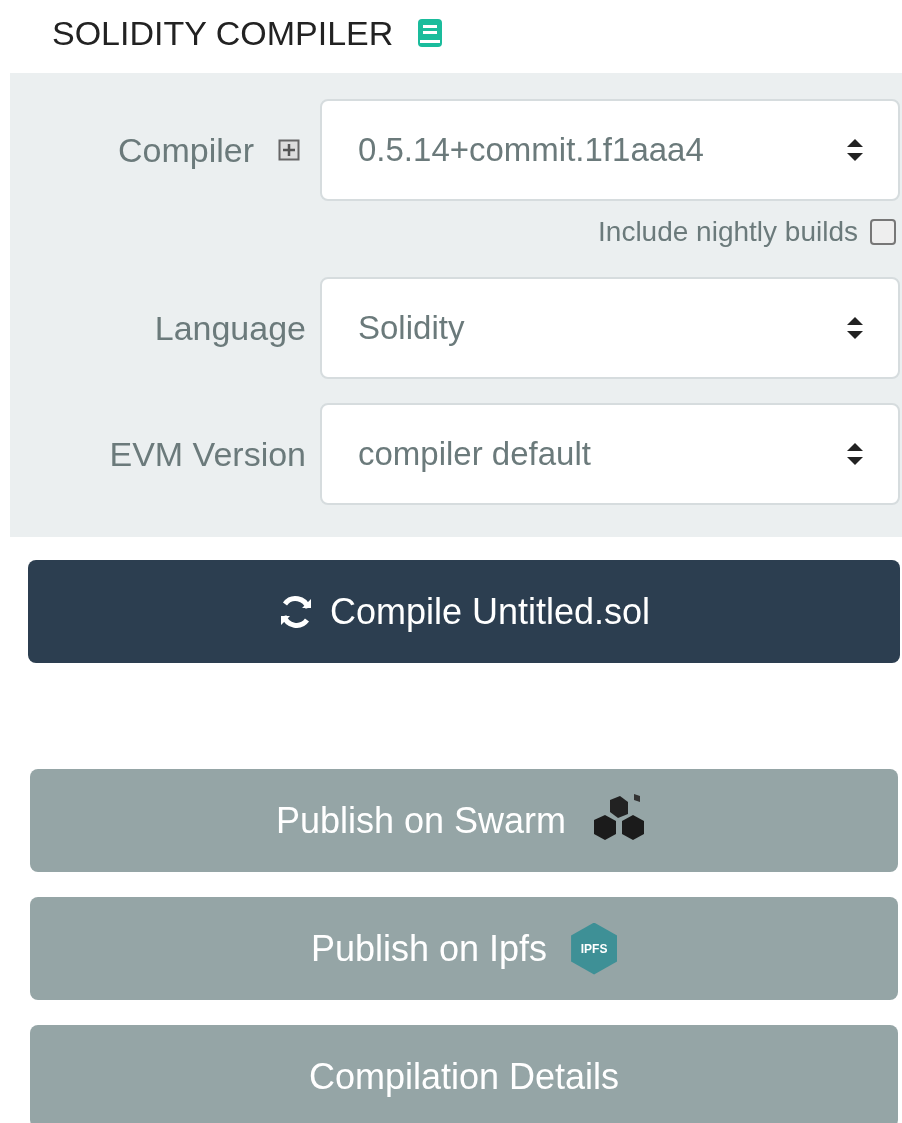 This screenshot has width=902, height=1123. What do you see at coordinates (464, 820) in the screenshot?
I see `publish-button: Publish on Swarm` at bounding box center [464, 820].